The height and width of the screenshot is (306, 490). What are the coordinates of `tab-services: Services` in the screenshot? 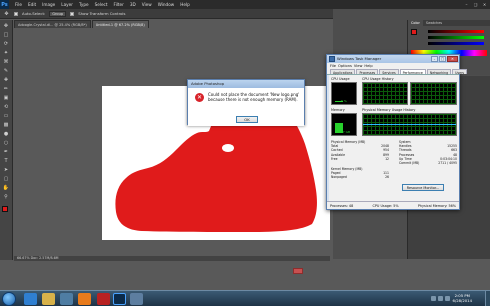 It's located at (389, 72).